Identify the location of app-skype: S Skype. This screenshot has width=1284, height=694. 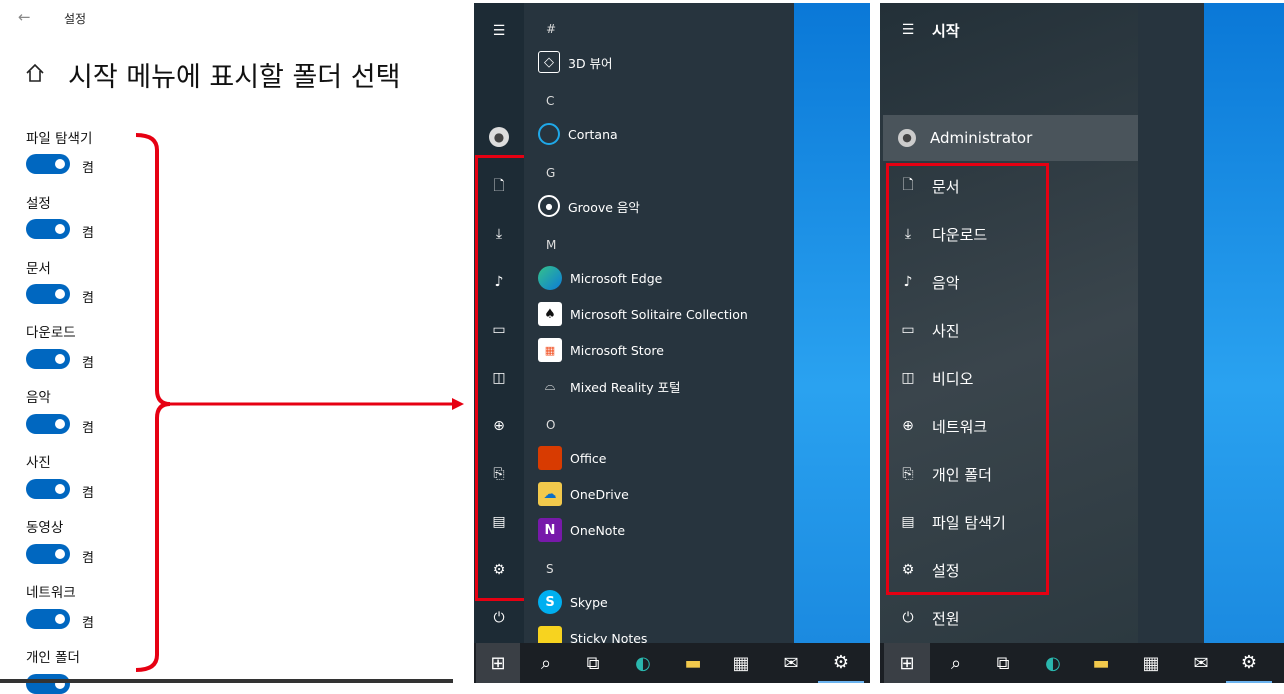
(573, 602).